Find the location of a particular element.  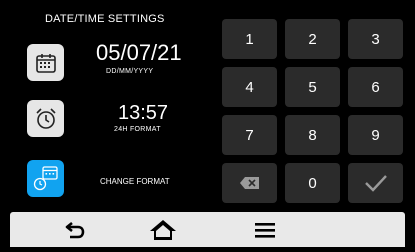

alarm-clock-icon is located at coordinates (45, 118).